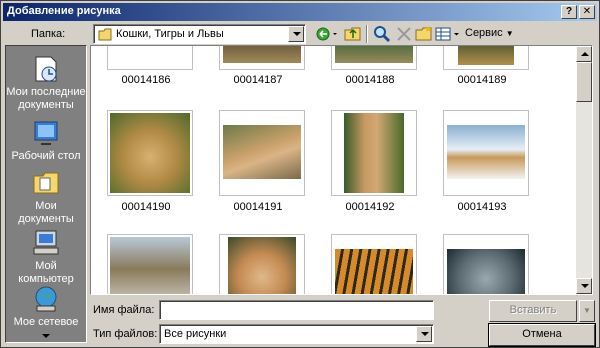 This screenshot has width=600, height=348. Describe the element at coordinates (195, 334) in the screenshot. I see `filetype-value: Все рисунки` at that location.